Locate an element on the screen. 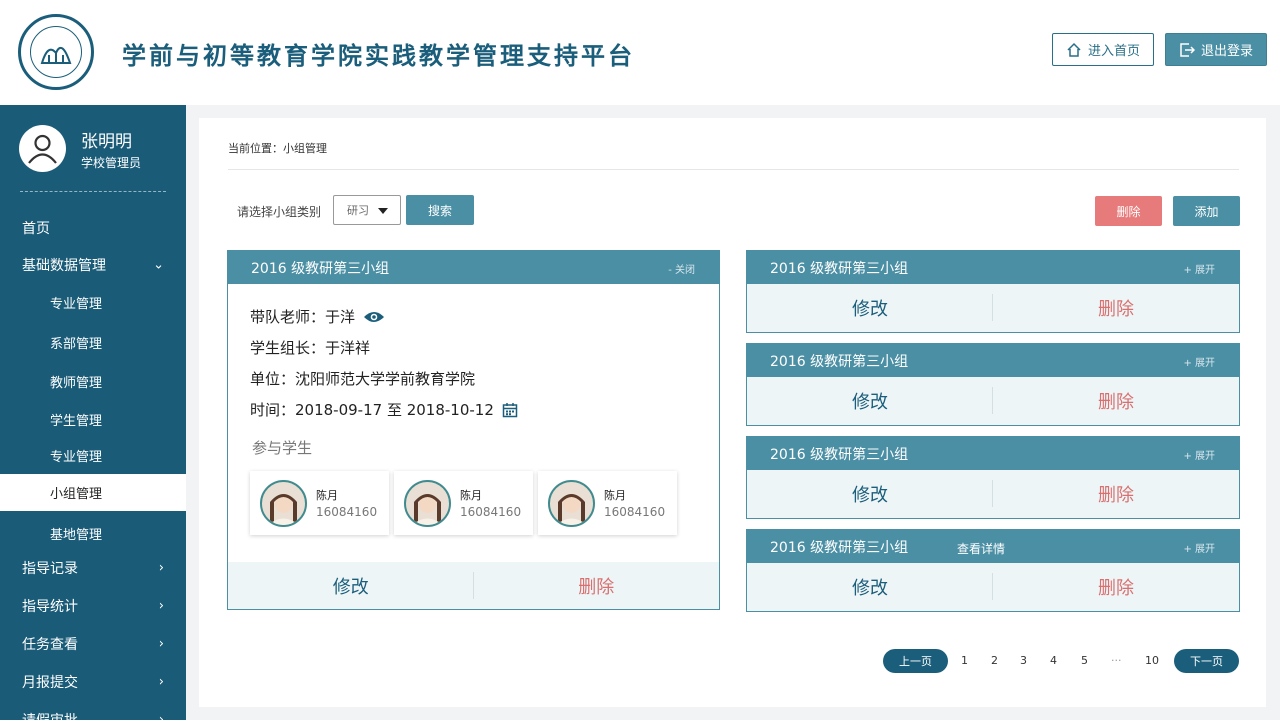 The width and height of the screenshot is (1280, 720). user-icon is located at coordinates (42, 149).